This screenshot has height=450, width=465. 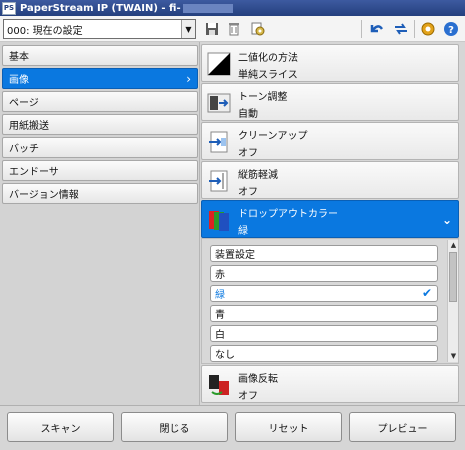 I want to click on stripe-reduction-icon, so click(x=218, y=181).